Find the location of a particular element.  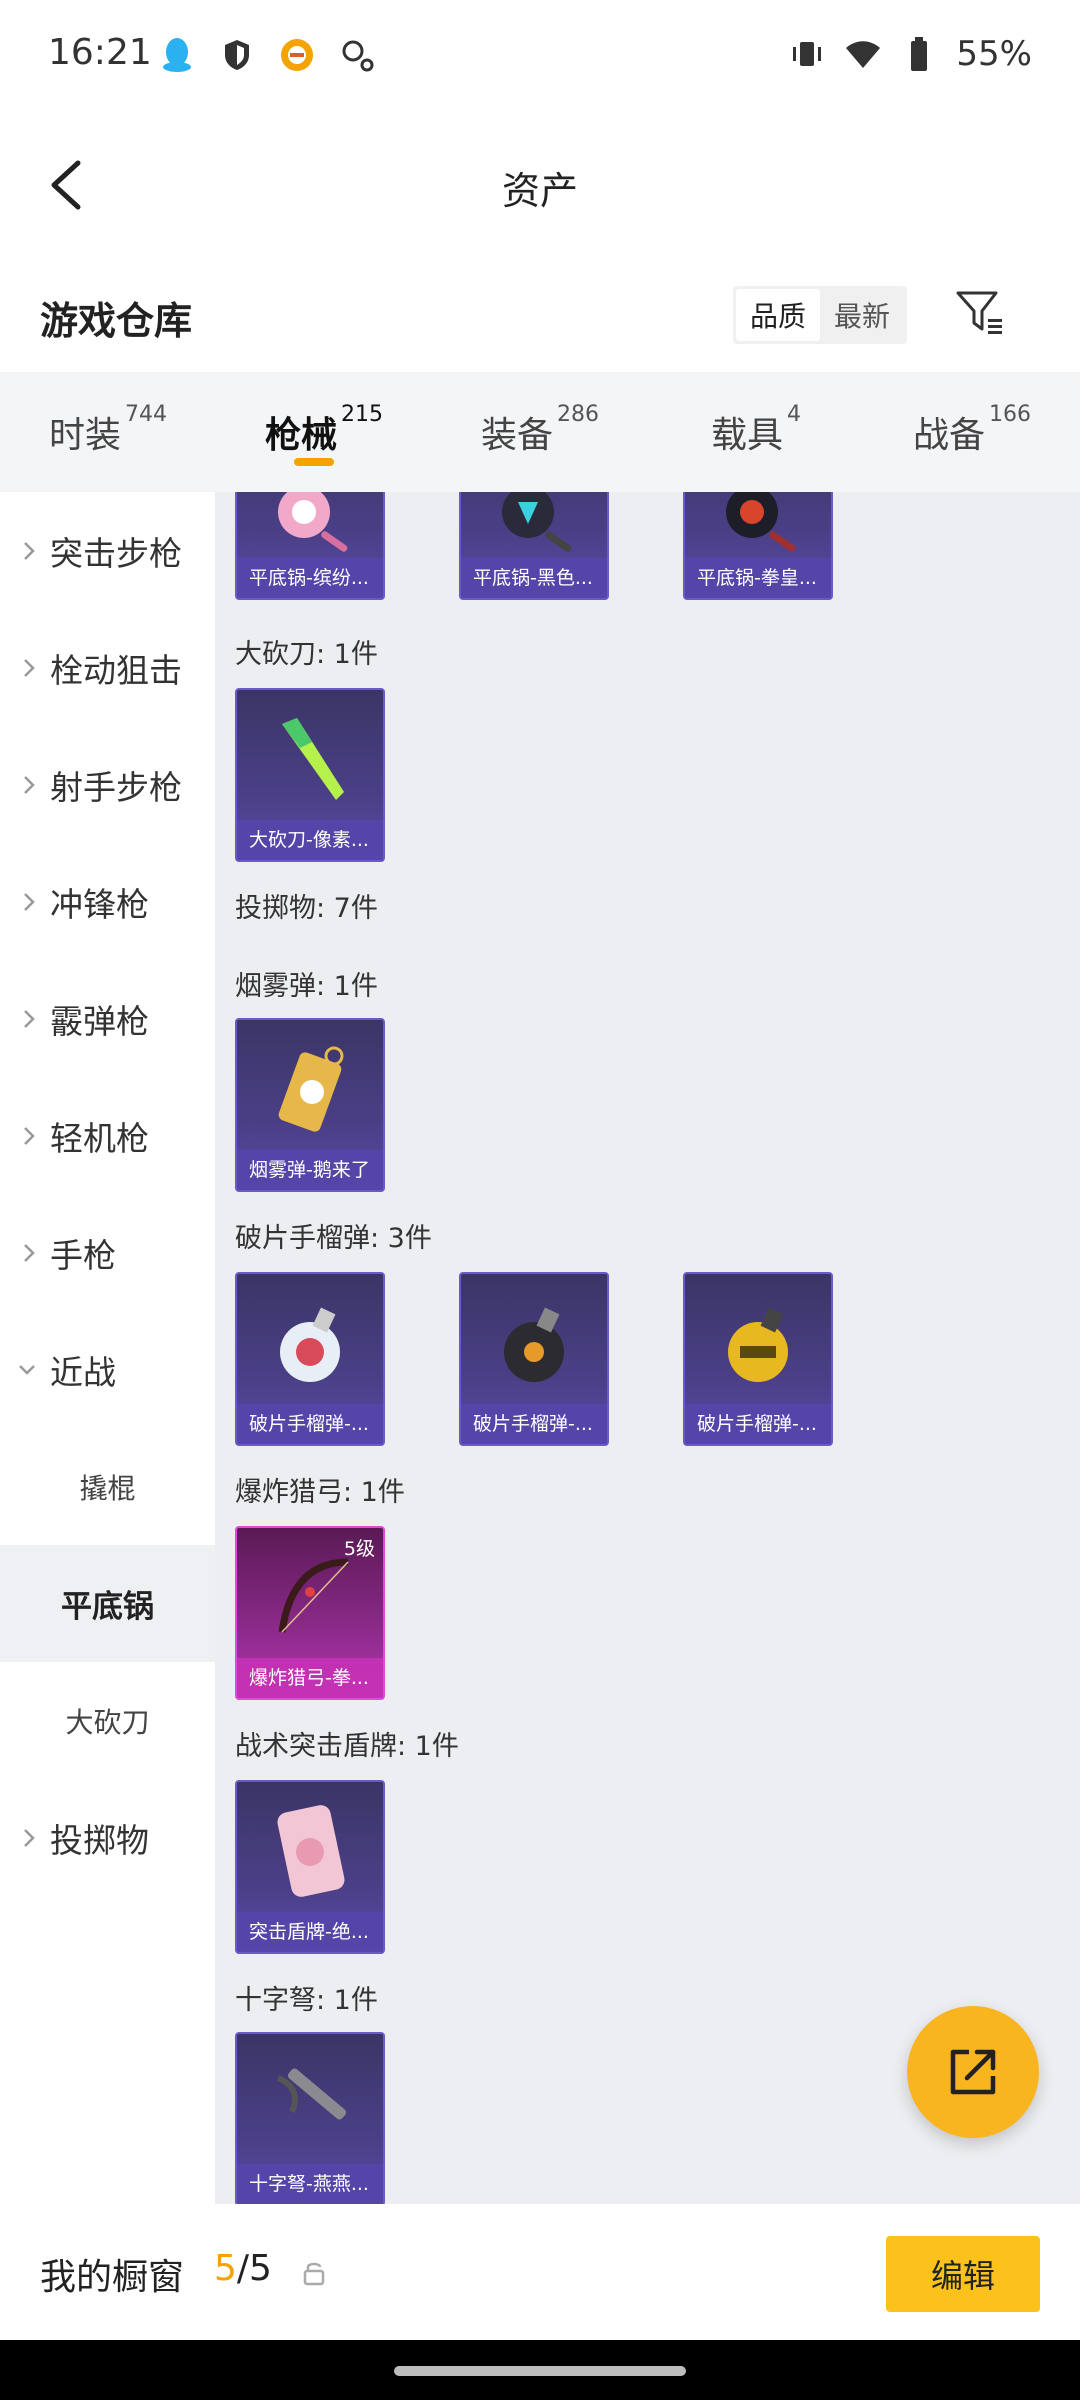

sidebar-item-pistol: 手枪 is located at coordinates (107, 1252).